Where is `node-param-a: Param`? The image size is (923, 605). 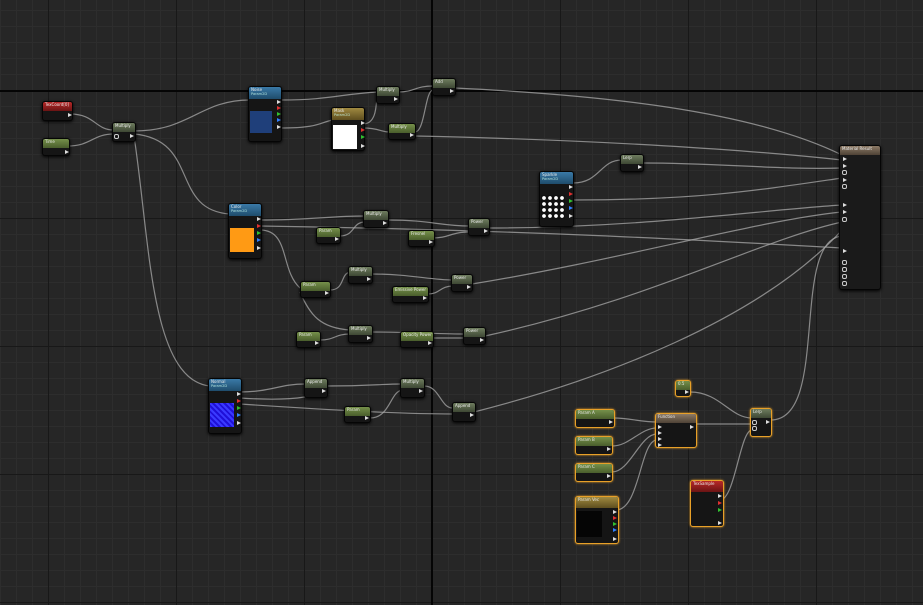
node-param-a: Param is located at coordinates (328, 235).